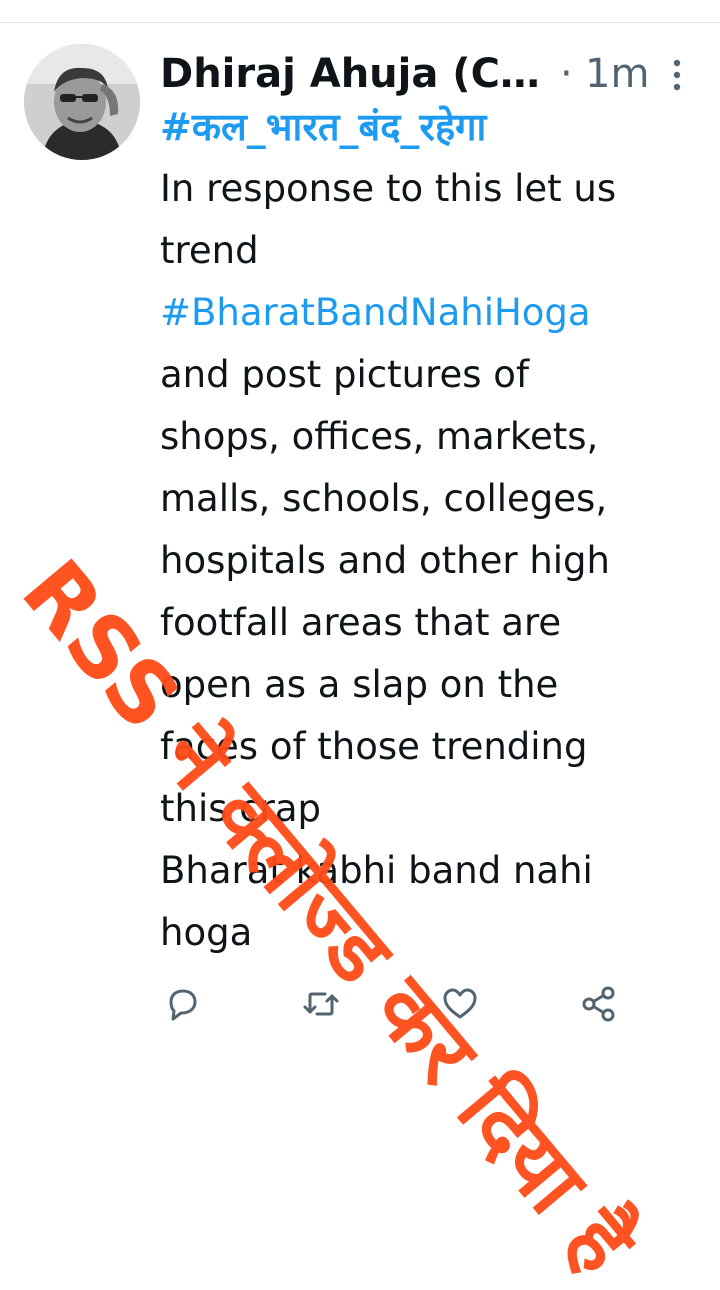  What do you see at coordinates (432, 313) in the screenshot?
I see `hashtag-bharatbandnahihoga: #BharatBandNahiHoga` at bounding box center [432, 313].